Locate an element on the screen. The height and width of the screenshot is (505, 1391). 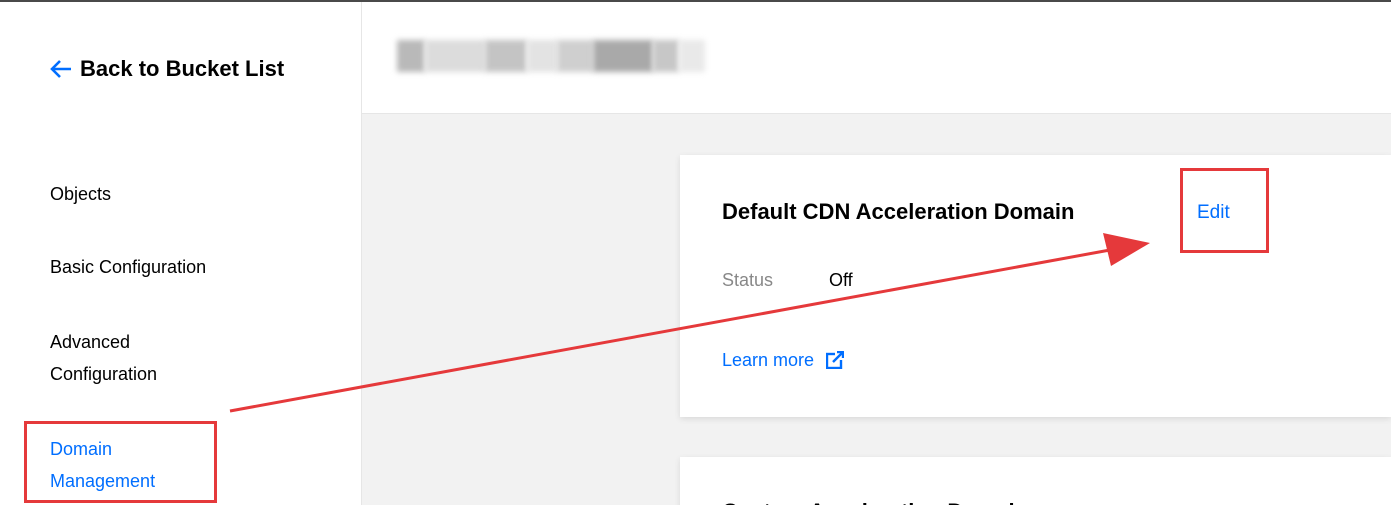
custom-acceleration-domain-card: Custom Acceleration Domain is located at coordinates (1035, 481).